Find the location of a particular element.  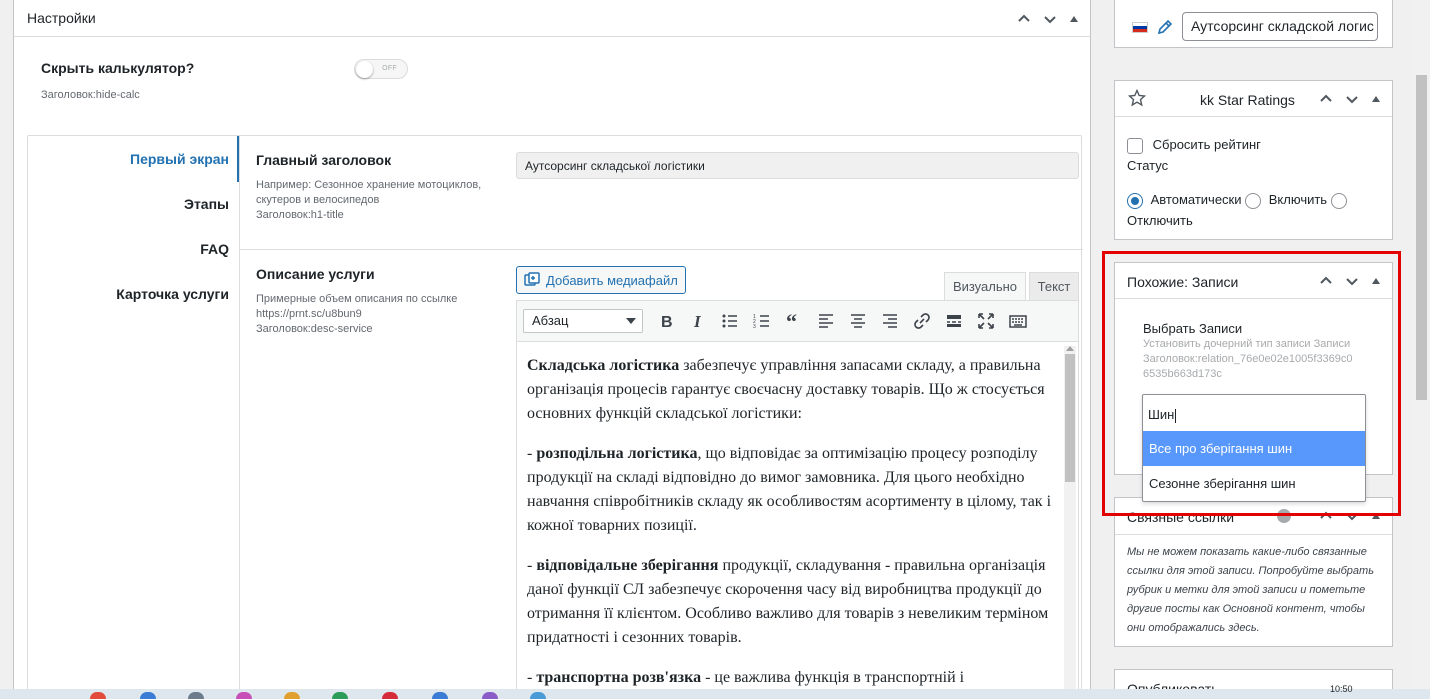

keyboard-icon is located at coordinates (1018, 321).